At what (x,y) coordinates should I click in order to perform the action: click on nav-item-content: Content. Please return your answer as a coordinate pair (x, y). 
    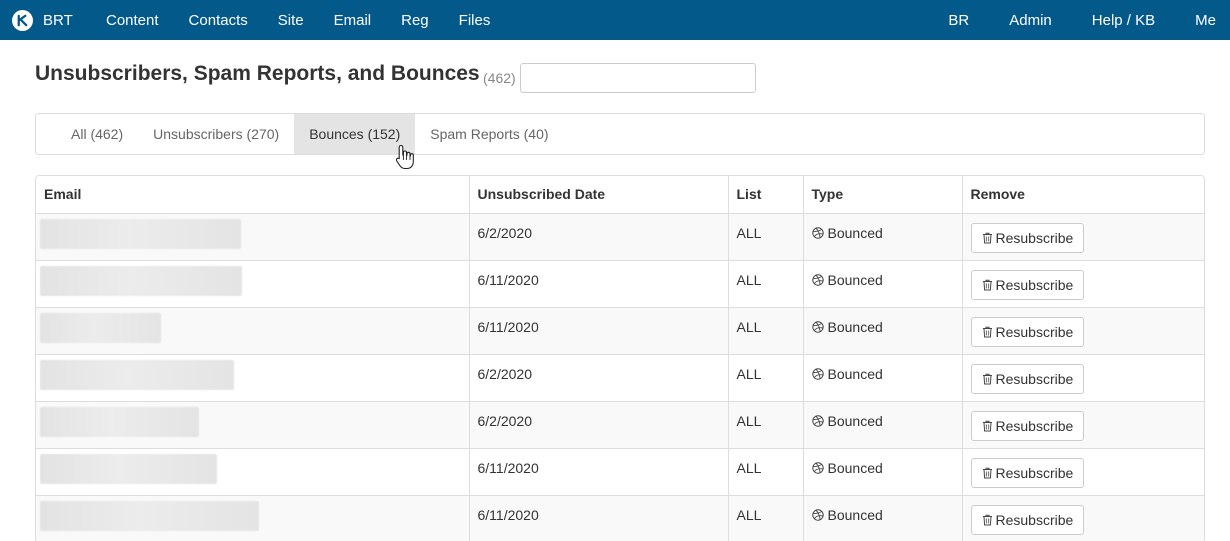
    Looking at the image, I should click on (132, 20).